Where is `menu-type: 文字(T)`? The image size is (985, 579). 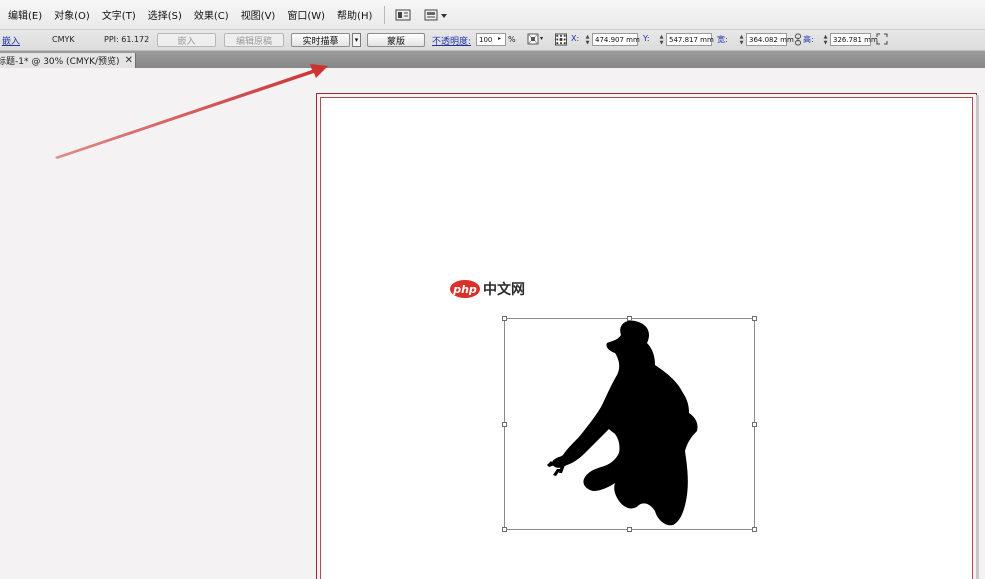
menu-type: 文字(T) is located at coordinates (119, 14).